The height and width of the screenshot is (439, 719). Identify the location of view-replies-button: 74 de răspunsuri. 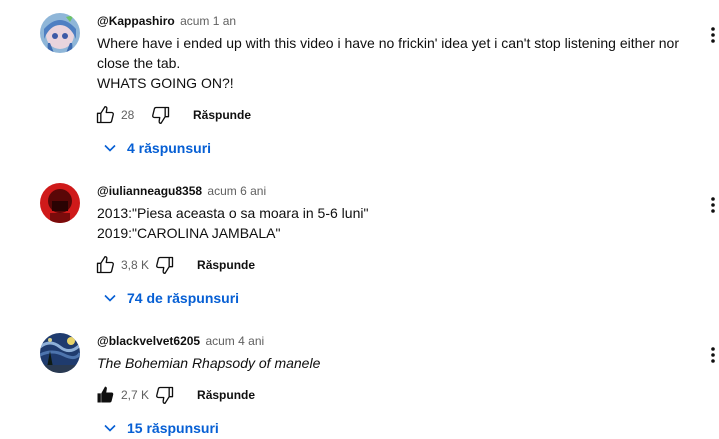
(171, 298).